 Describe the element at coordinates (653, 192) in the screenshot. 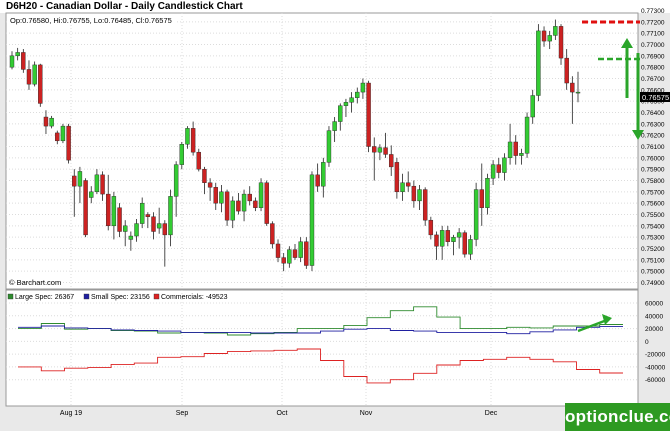

I see `price-tick-label: 0.75700` at that location.